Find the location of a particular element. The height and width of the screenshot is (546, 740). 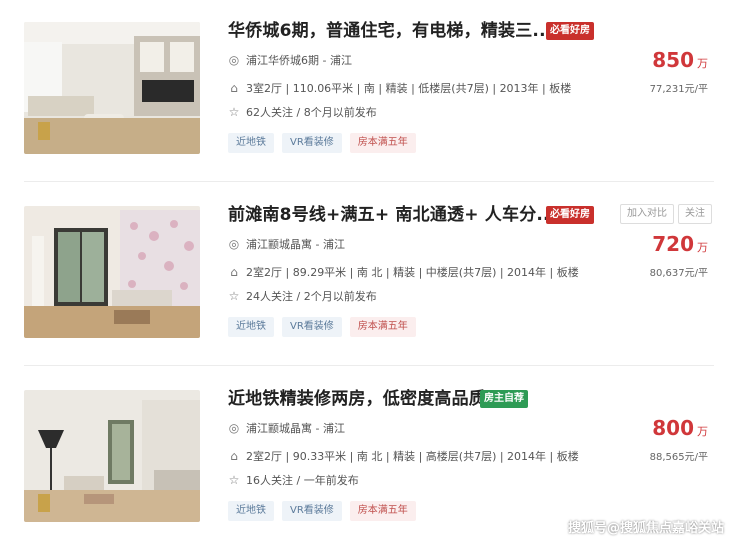

price-value: 800 is located at coordinates (673, 428).